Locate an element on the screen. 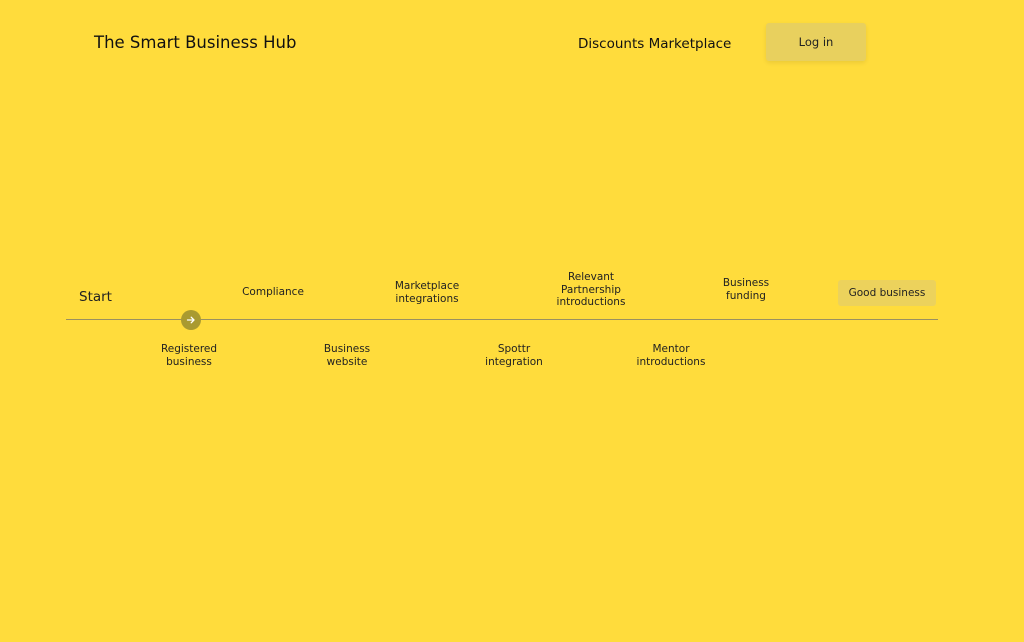 This screenshot has height=642, width=1024. timeline-goal-badge: Good business is located at coordinates (887, 293).